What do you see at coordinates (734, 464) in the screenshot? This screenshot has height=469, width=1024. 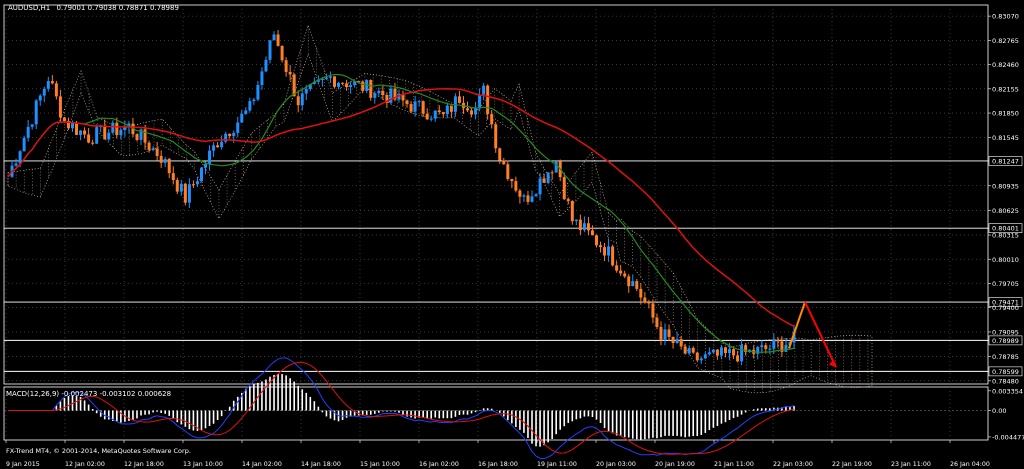 I see `x-tick-label: 21 Jan 11:00` at bounding box center [734, 464].